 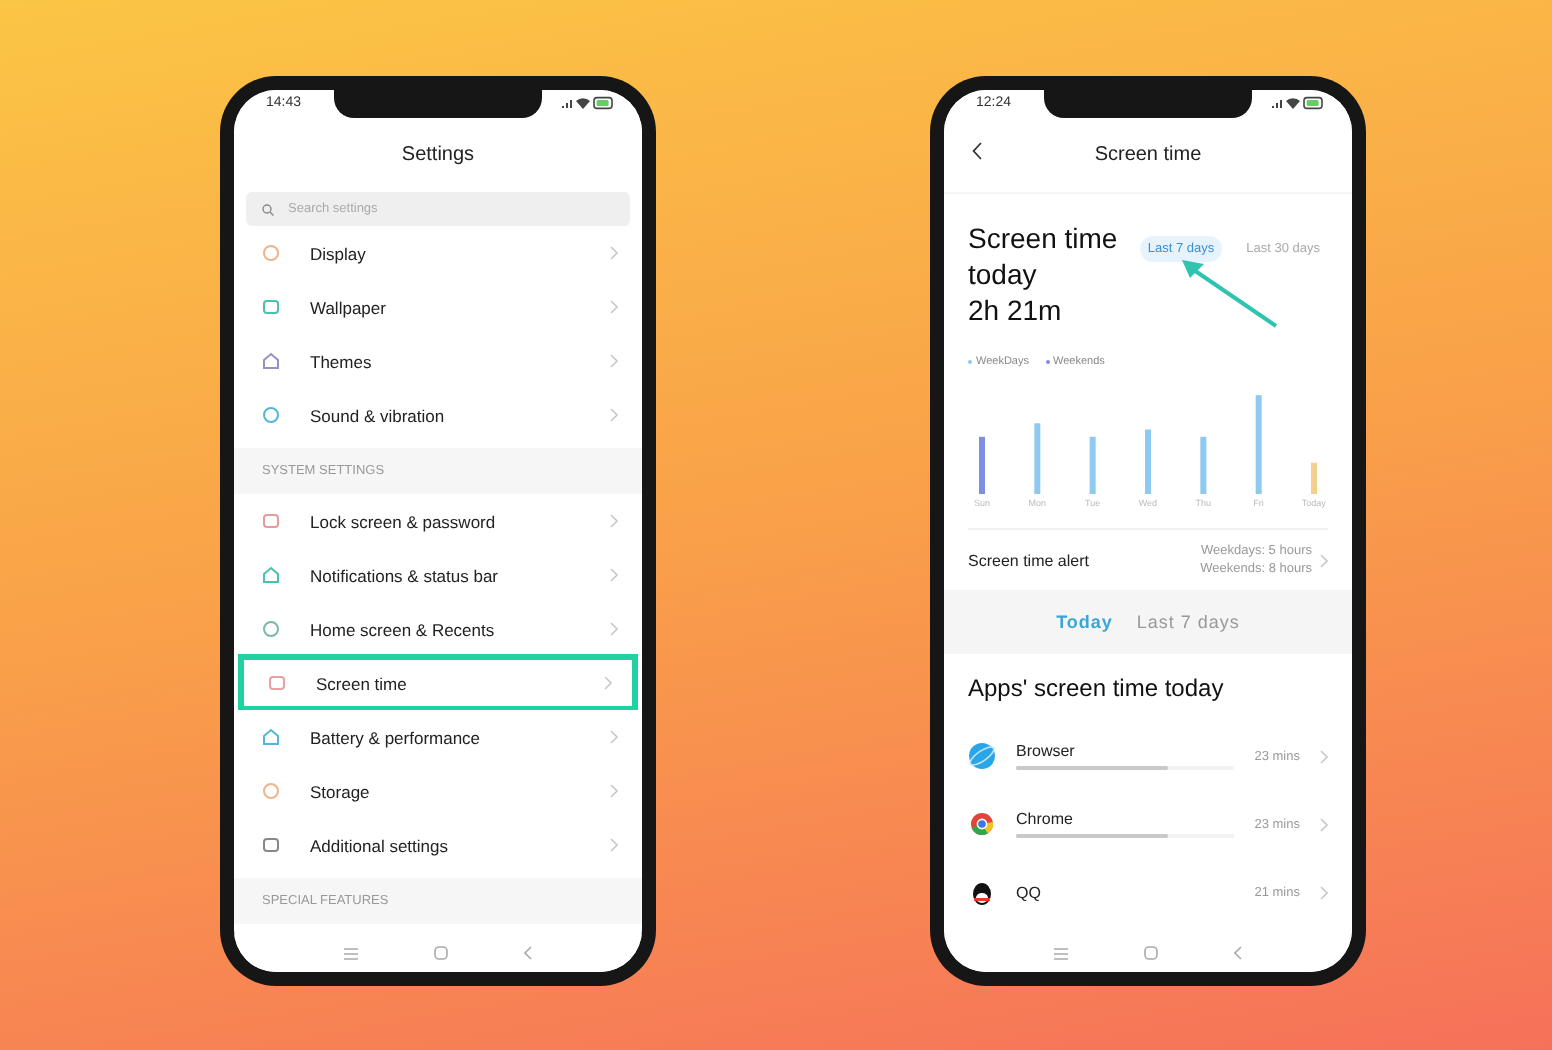 What do you see at coordinates (438, 154) in the screenshot?
I see `screen-title: Settings` at bounding box center [438, 154].